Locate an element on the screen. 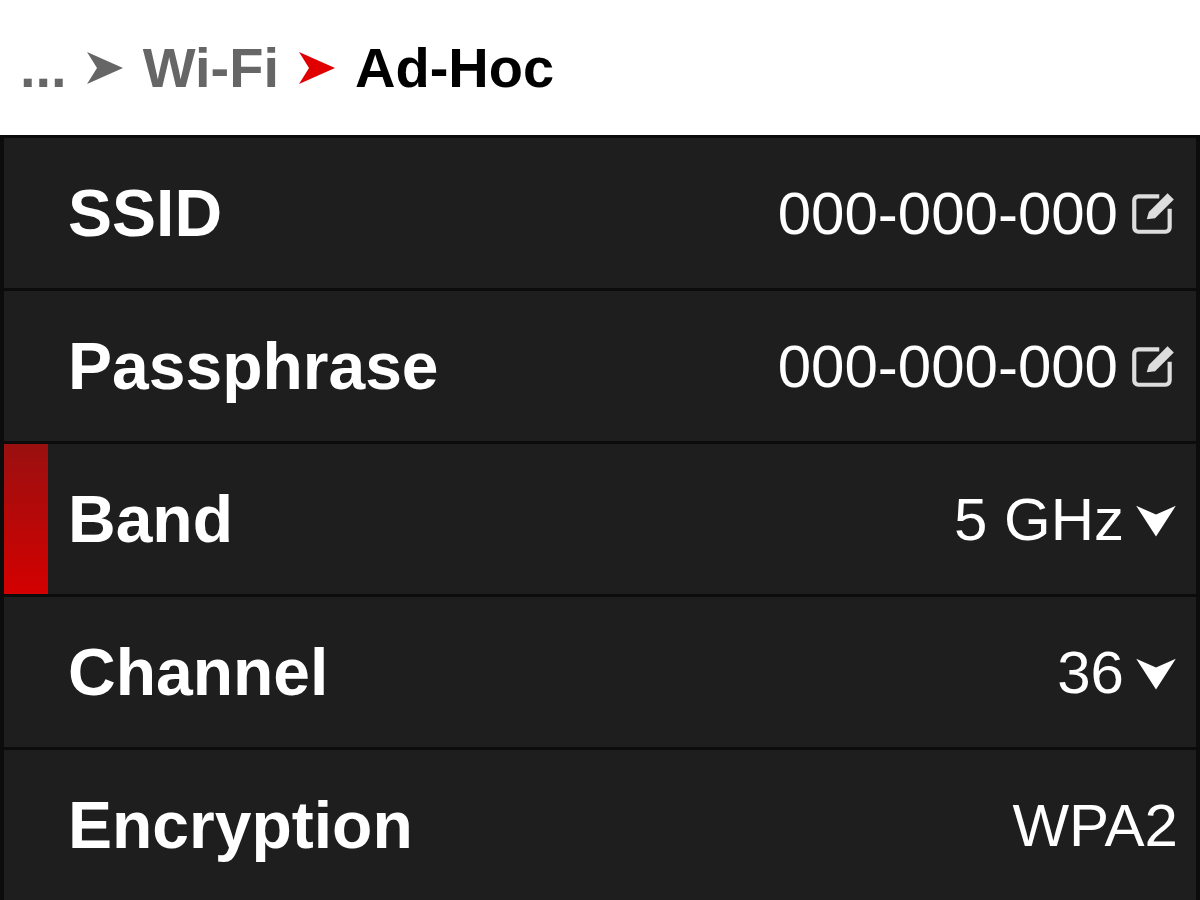 The height and width of the screenshot is (900, 1200). setting-value: 36 is located at coordinates (1090, 672).